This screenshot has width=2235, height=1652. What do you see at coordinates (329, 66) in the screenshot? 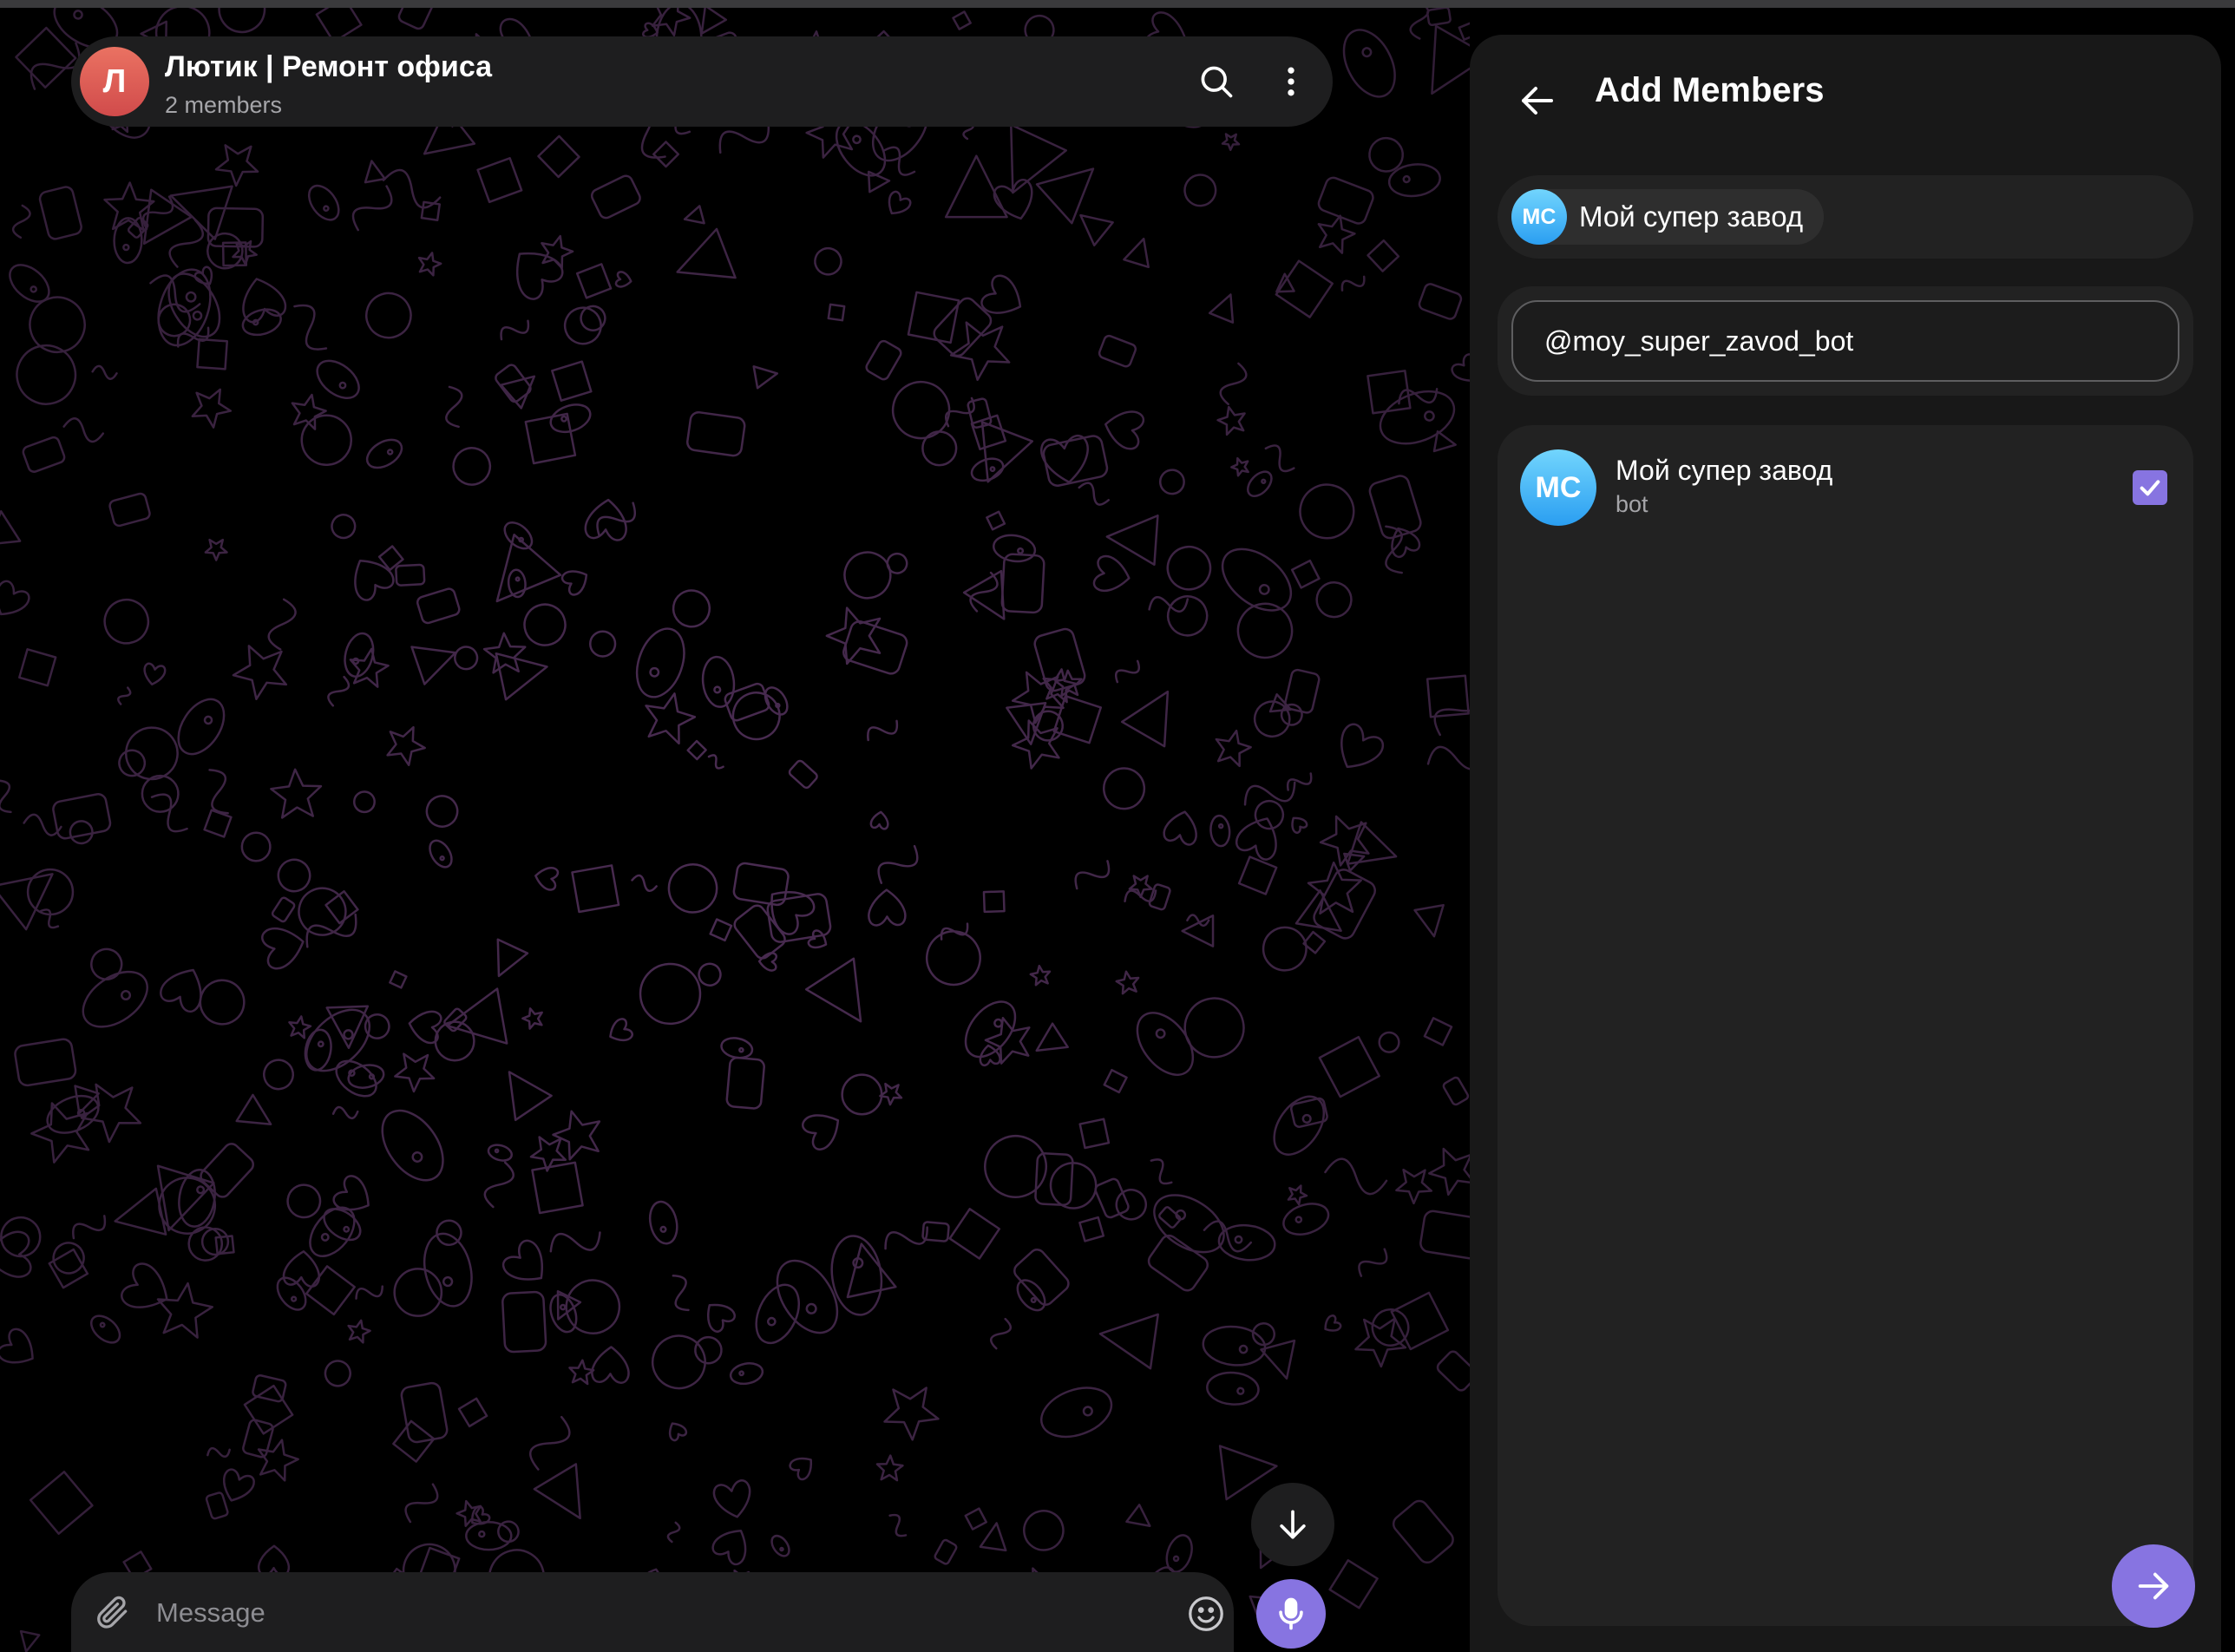
I see `chat-title: Лютик | Ремонт офиса` at bounding box center [329, 66].